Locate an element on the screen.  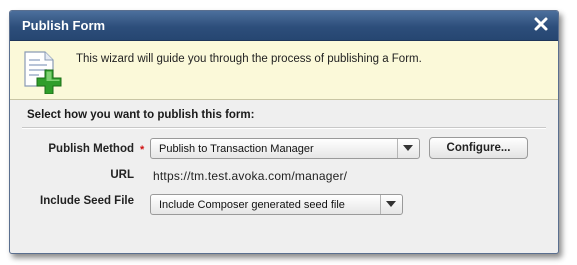
close-icon is located at coordinates (541, 24).